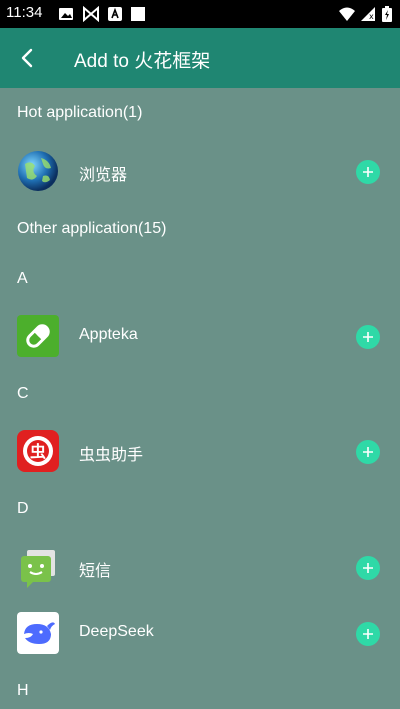 The image size is (400, 709). Describe the element at coordinates (371, 16) in the screenshot. I see `svg-text: x` at that location.